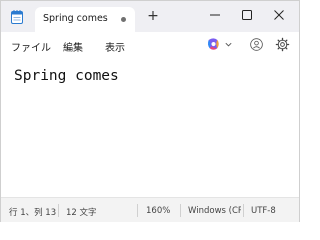 This screenshot has width=320, height=240. I want to click on unsaved-dot-icon, so click(123, 19).